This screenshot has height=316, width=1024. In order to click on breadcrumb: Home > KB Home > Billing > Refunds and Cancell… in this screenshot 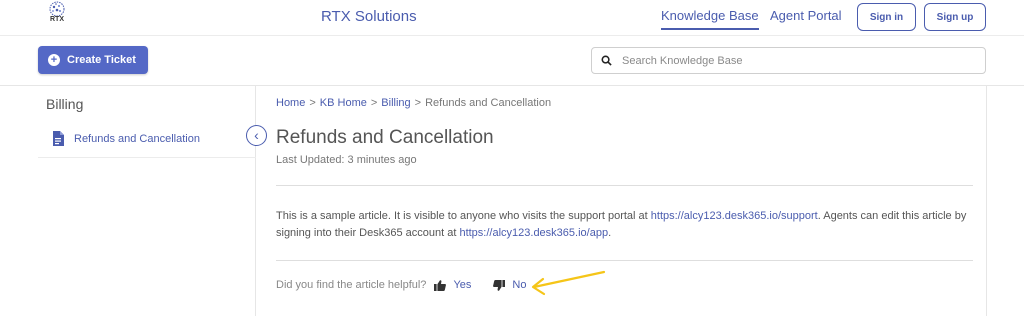, I will do `click(413, 103)`.